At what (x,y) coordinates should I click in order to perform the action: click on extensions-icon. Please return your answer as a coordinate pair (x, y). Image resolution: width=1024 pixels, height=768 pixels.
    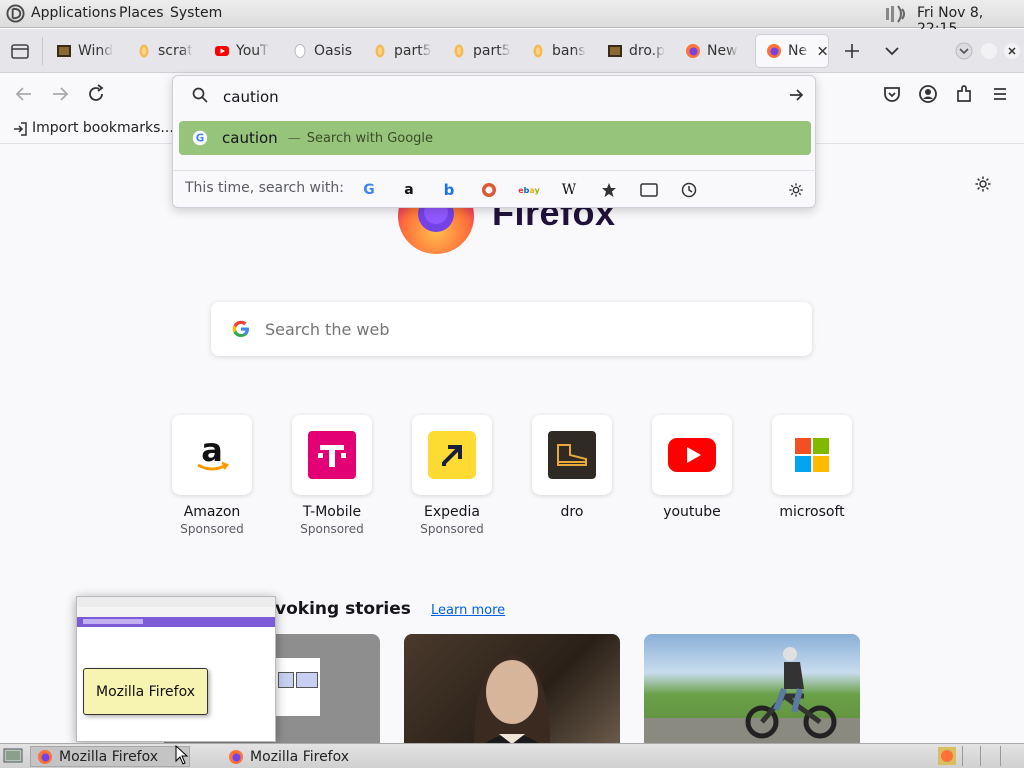
    Looking at the image, I should click on (964, 94).